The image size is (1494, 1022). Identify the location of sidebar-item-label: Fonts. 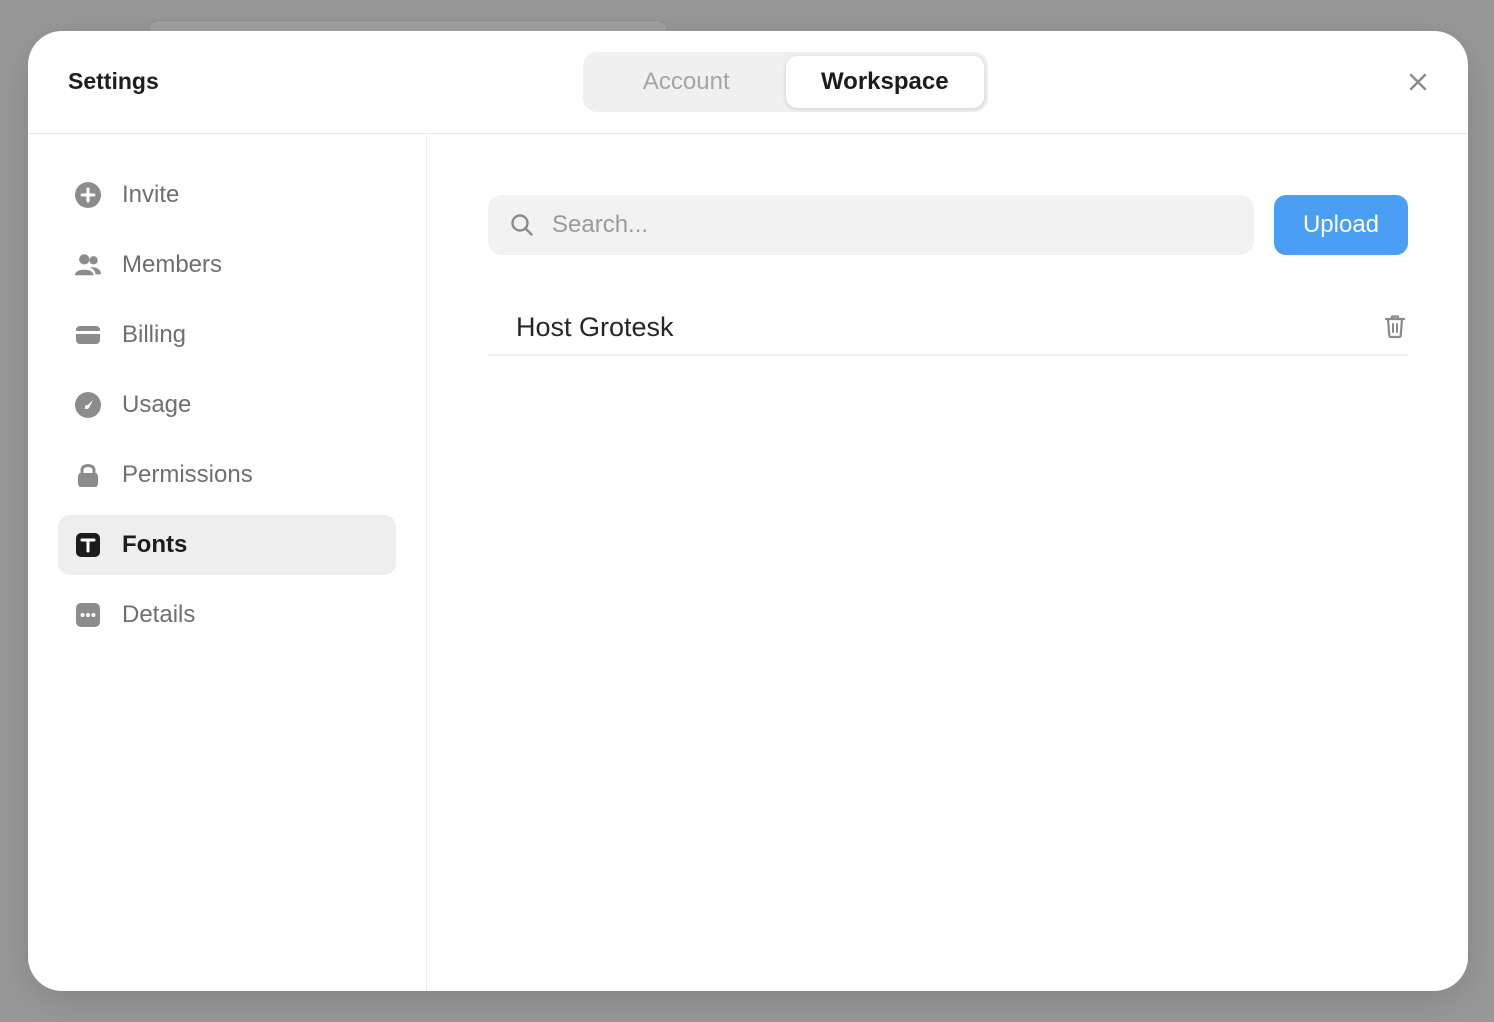
(155, 544).